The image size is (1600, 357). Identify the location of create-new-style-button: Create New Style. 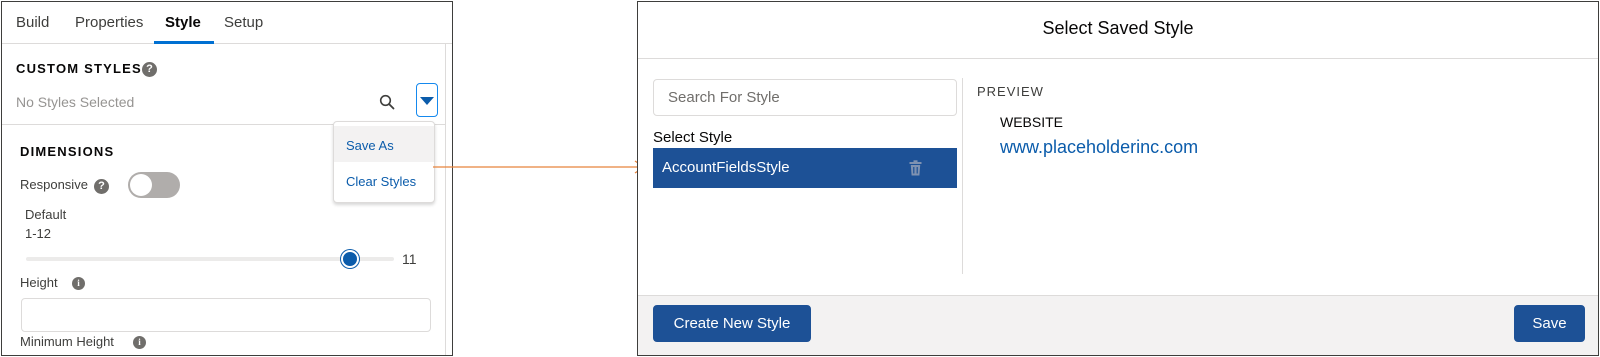
(732, 323).